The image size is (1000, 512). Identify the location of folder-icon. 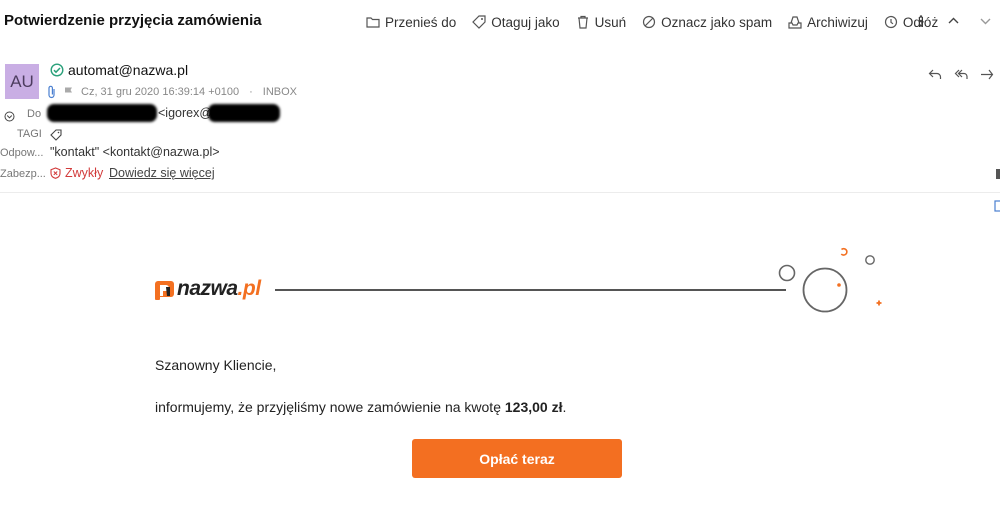
(373, 22).